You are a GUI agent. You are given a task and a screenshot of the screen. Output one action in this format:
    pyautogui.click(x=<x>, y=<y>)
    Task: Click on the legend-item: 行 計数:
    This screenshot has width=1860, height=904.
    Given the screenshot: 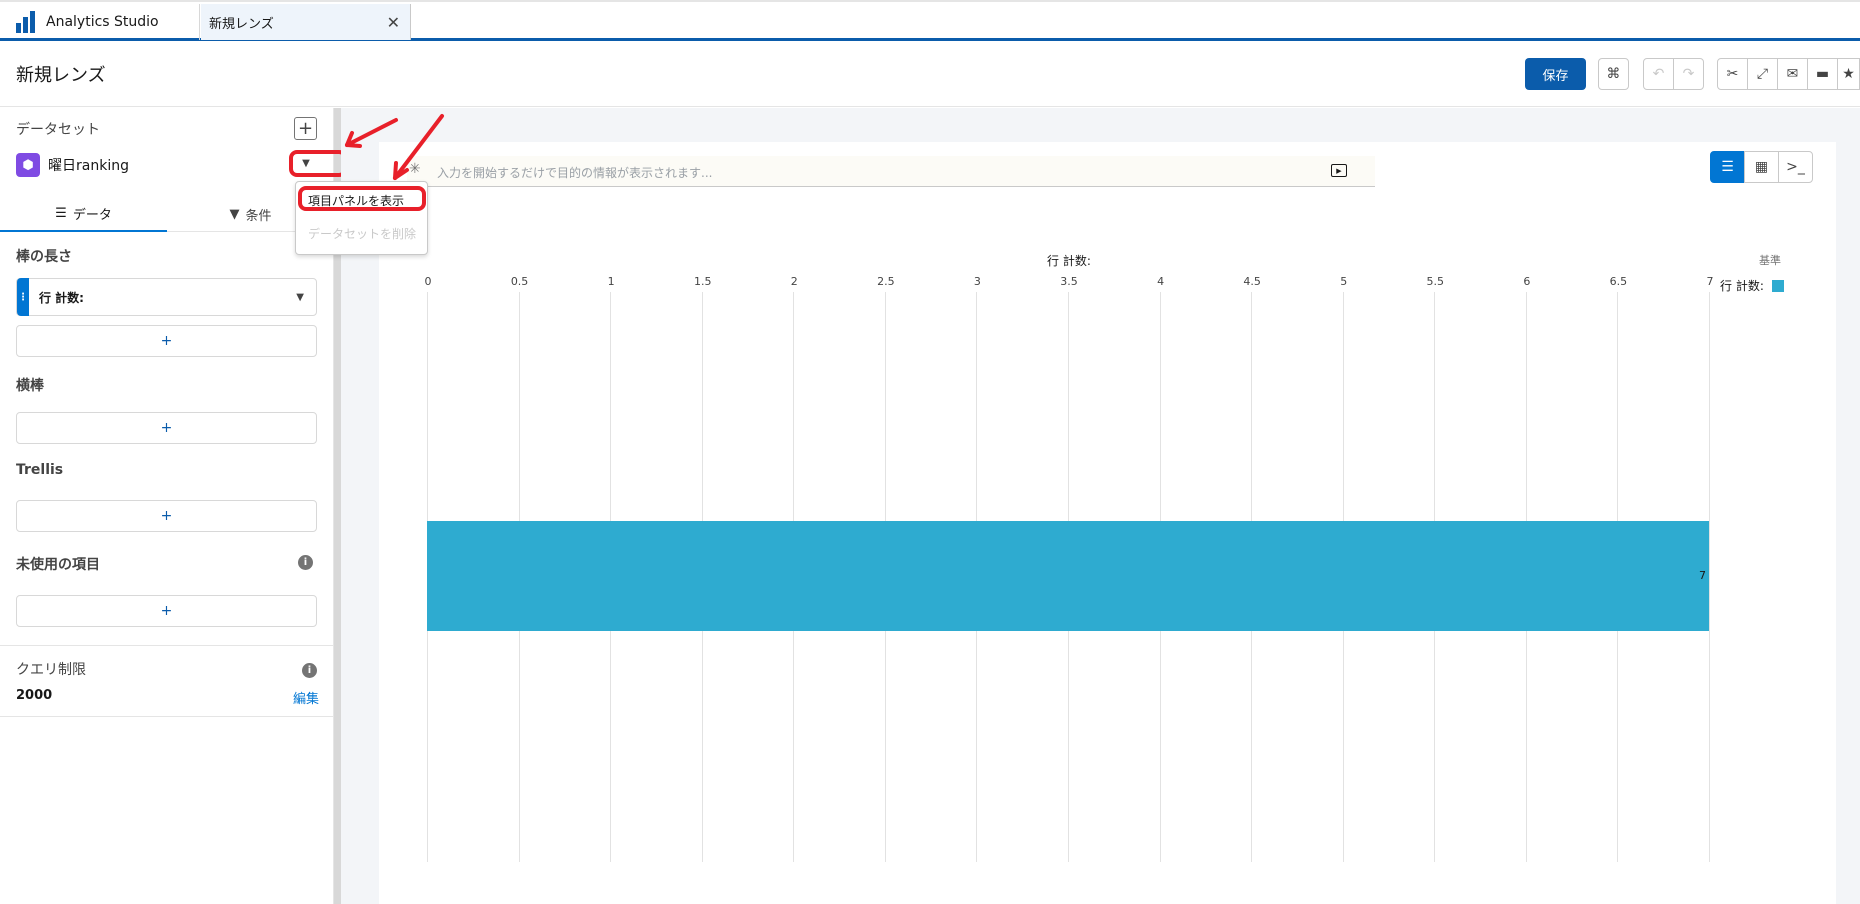 What is the action you would take?
    pyautogui.click(x=1752, y=285)
    